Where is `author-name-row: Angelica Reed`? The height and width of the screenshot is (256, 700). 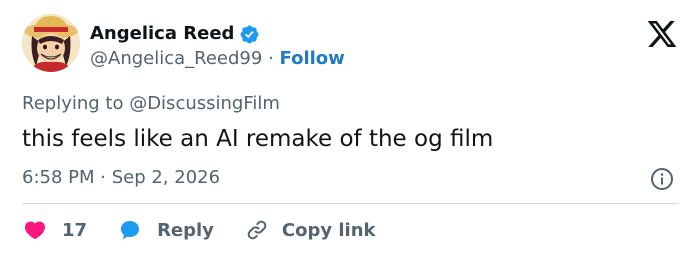 author-name-row: Angelica Reed is located at coordinates (175, 34).